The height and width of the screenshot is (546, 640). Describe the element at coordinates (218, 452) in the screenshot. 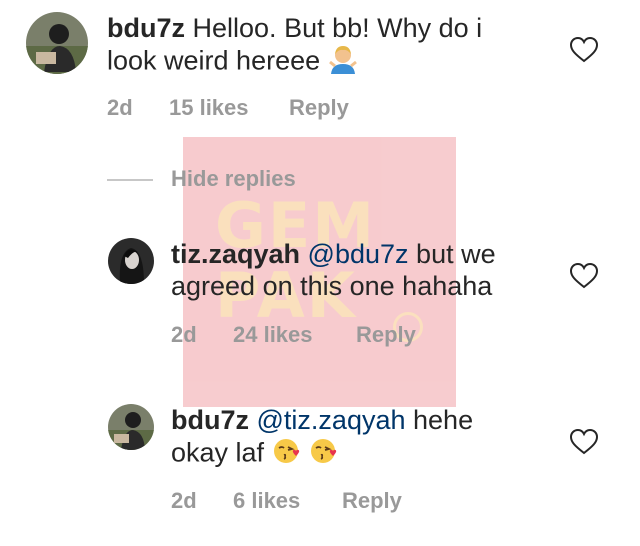

I see `comment-body: okay laf` at that location.